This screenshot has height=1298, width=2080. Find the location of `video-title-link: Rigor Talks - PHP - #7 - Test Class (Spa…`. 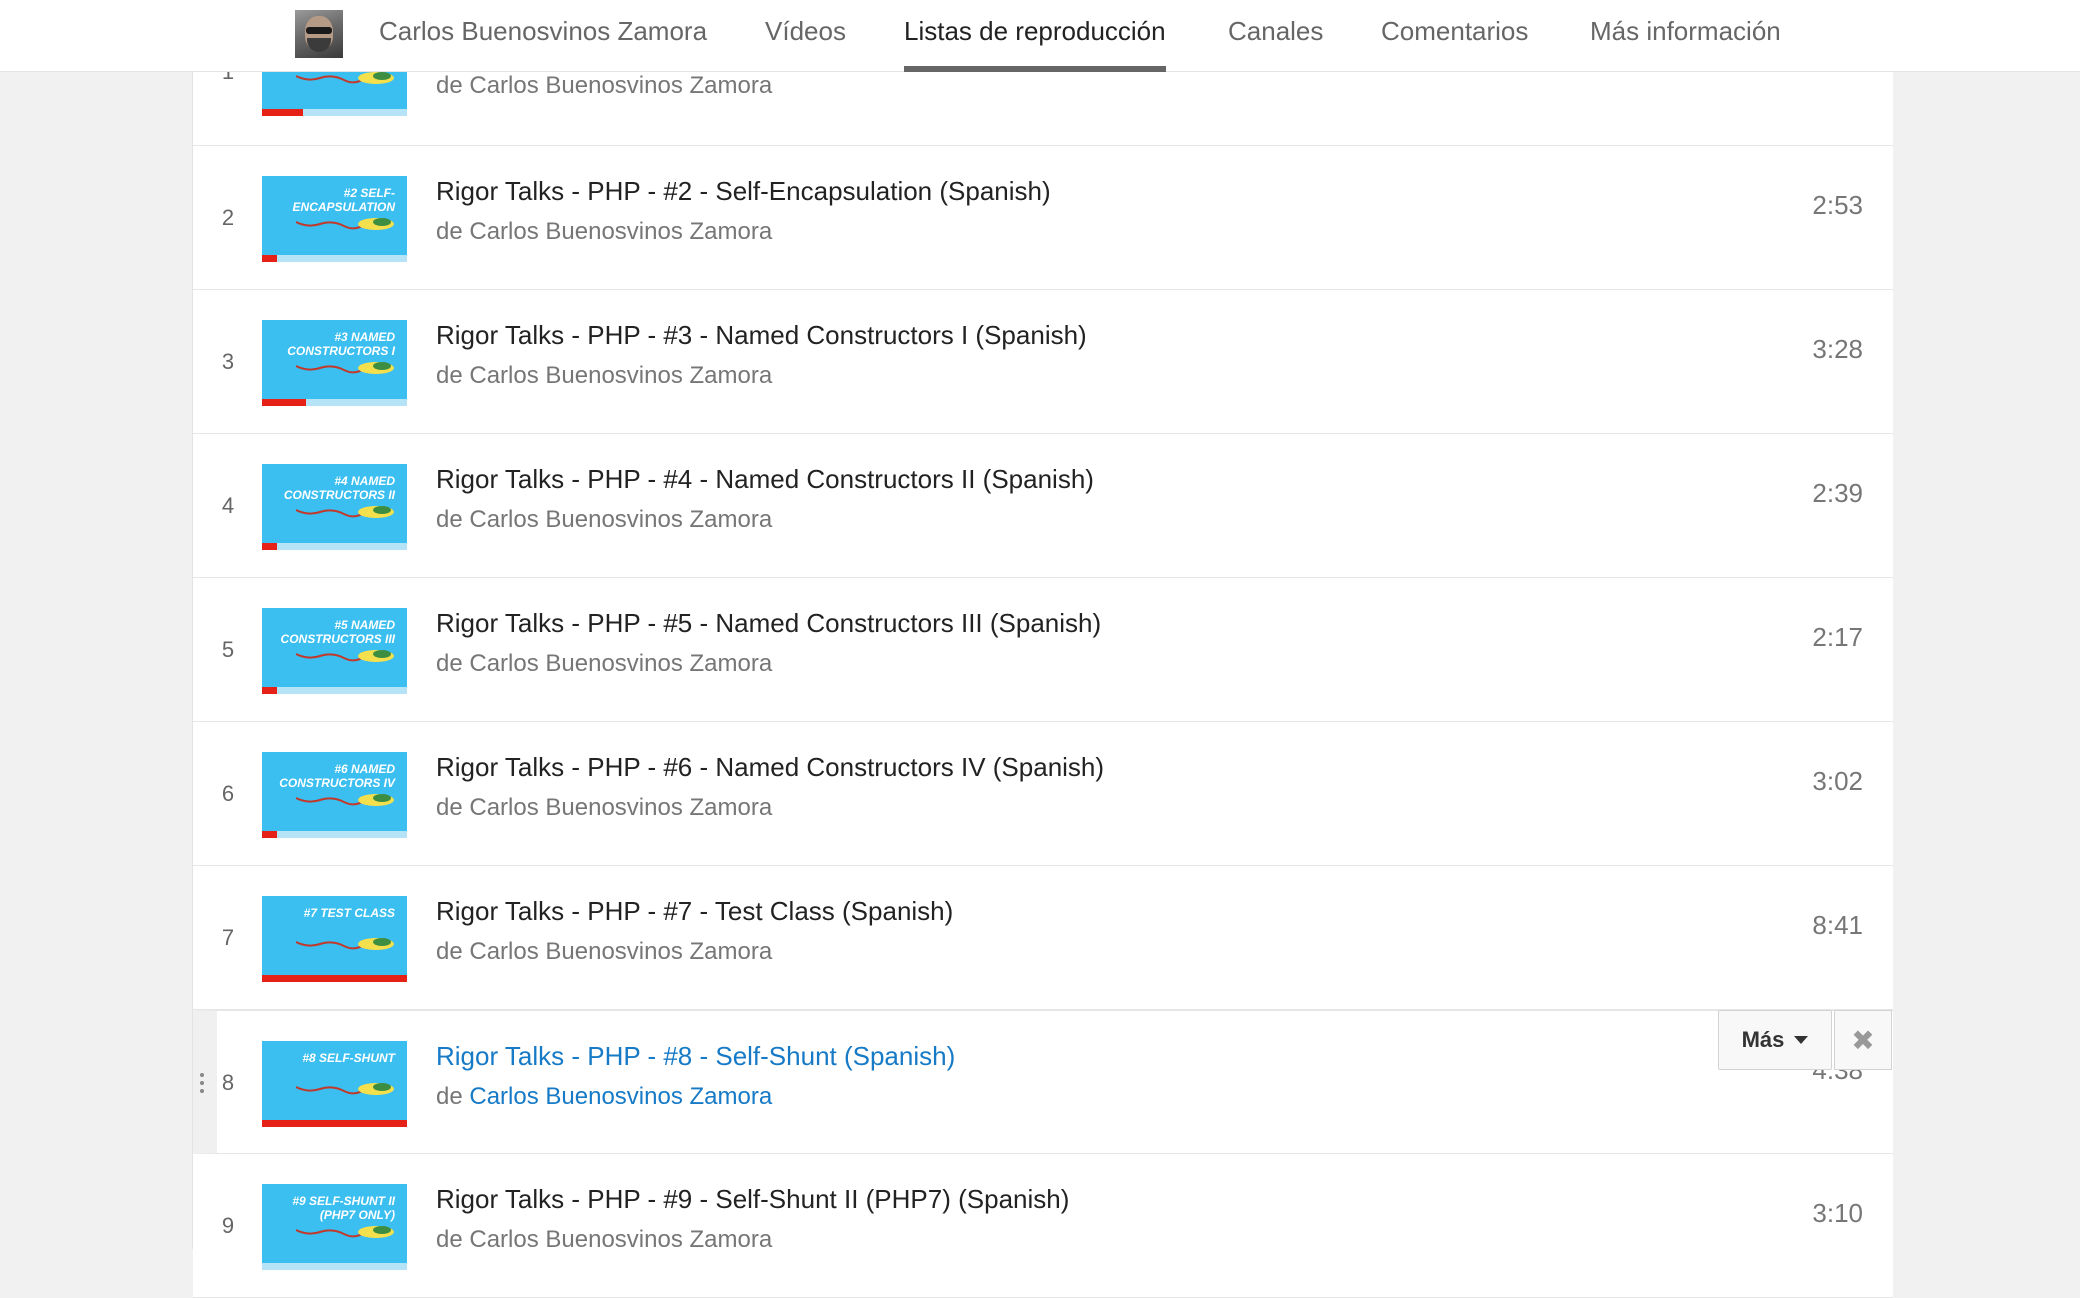

video-title-link: Rigor Talks - PHP - #7 - Test Class (Spa… is located at coordinates (694, 911).